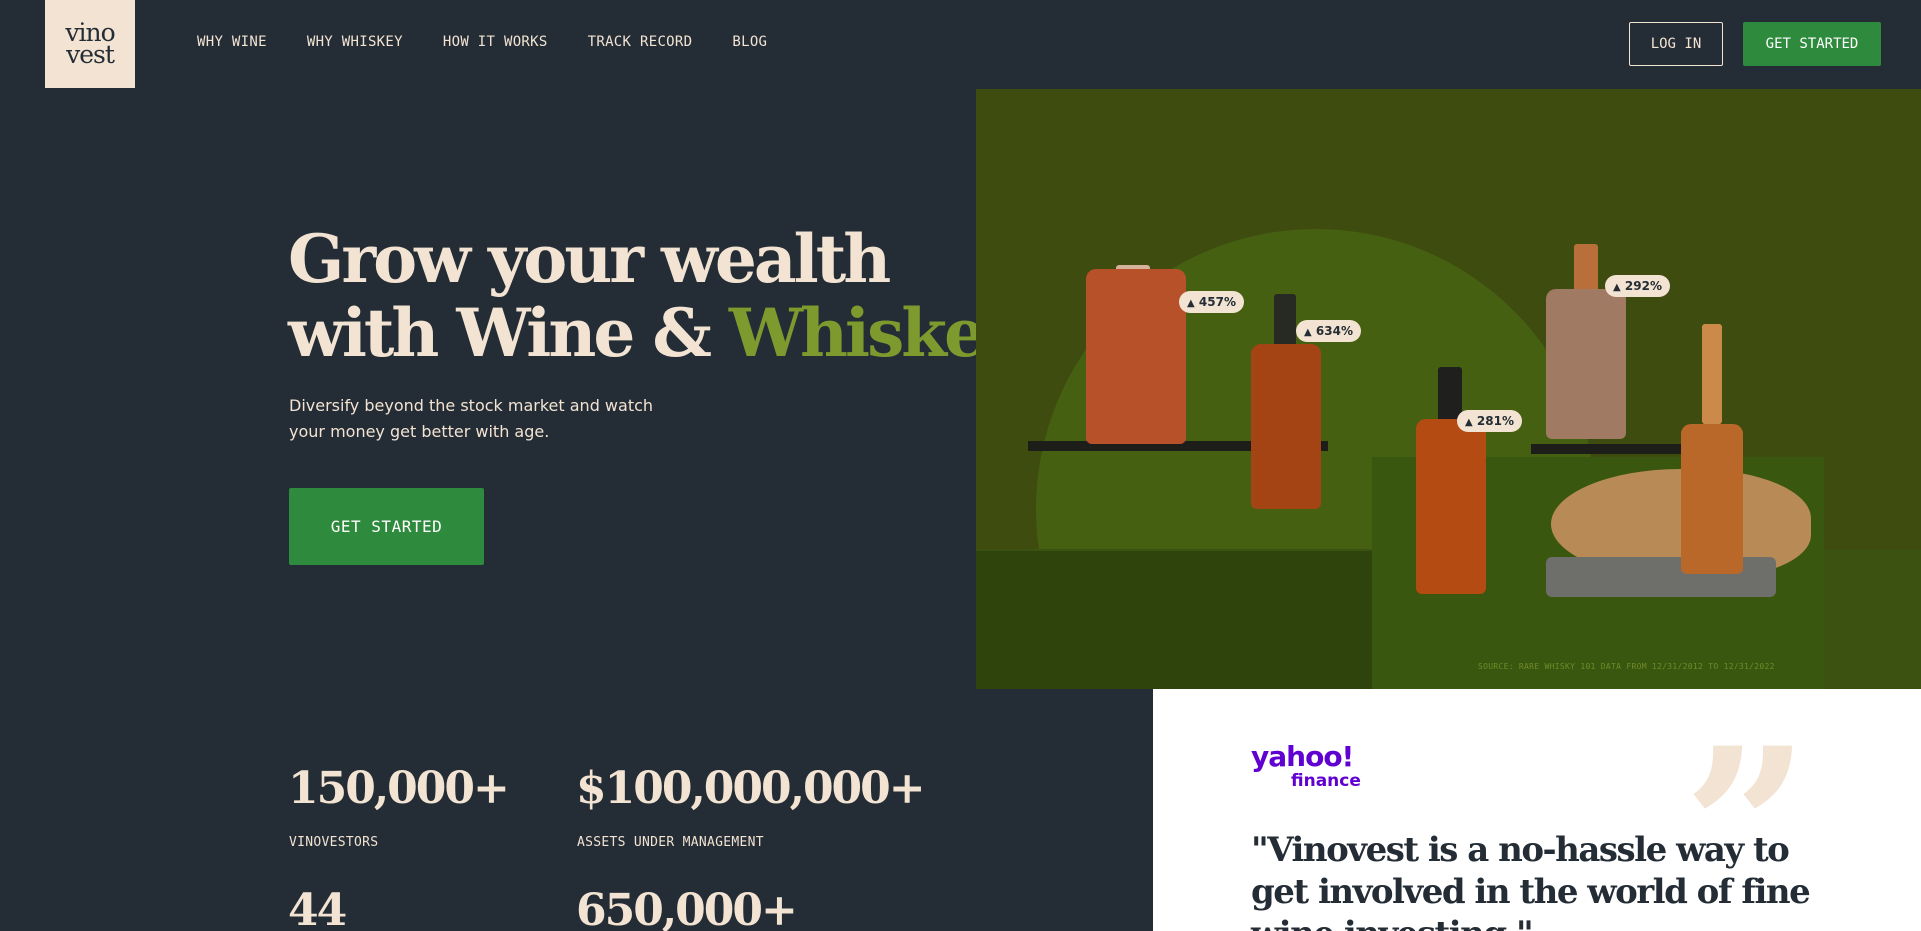  What do you see at coordinates (317, 908) in the screenshot?
I see `stat-value-3: 44` at bounding box center [317, 908].